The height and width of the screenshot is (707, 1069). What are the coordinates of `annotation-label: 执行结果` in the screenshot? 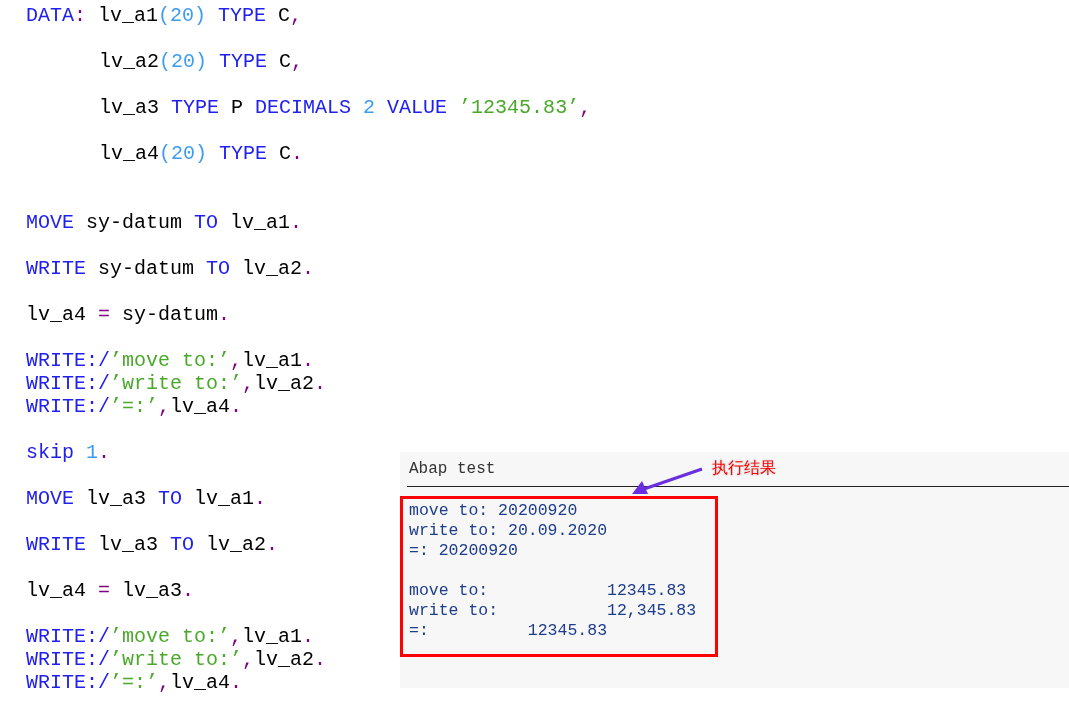 It's located at (744, 468).